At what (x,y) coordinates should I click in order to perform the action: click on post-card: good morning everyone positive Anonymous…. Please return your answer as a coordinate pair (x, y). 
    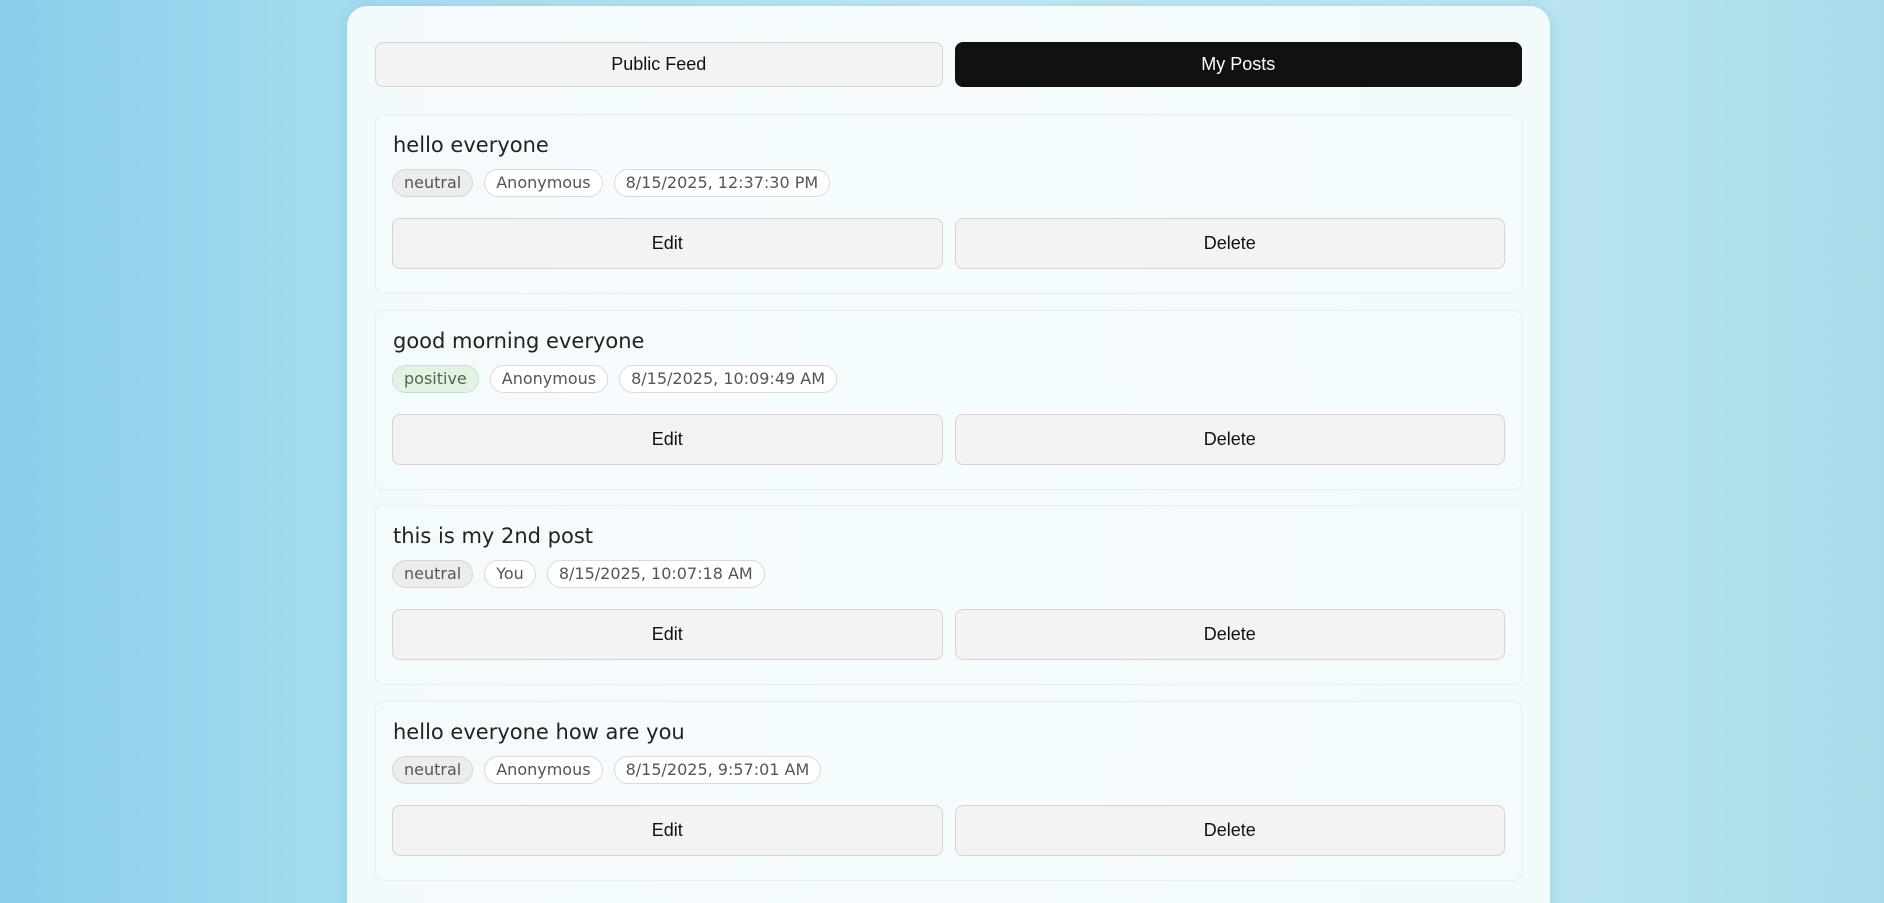
    Looking at the image, I should click on (948, 400).